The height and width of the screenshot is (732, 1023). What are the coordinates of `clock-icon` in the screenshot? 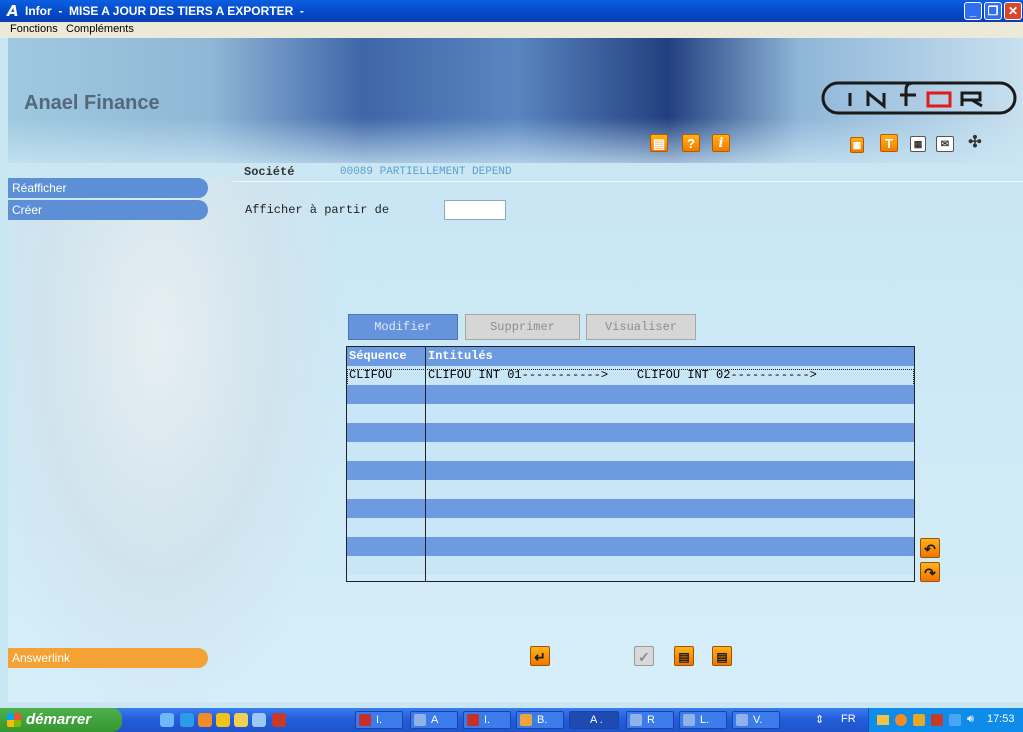 It's located at (205, 720).